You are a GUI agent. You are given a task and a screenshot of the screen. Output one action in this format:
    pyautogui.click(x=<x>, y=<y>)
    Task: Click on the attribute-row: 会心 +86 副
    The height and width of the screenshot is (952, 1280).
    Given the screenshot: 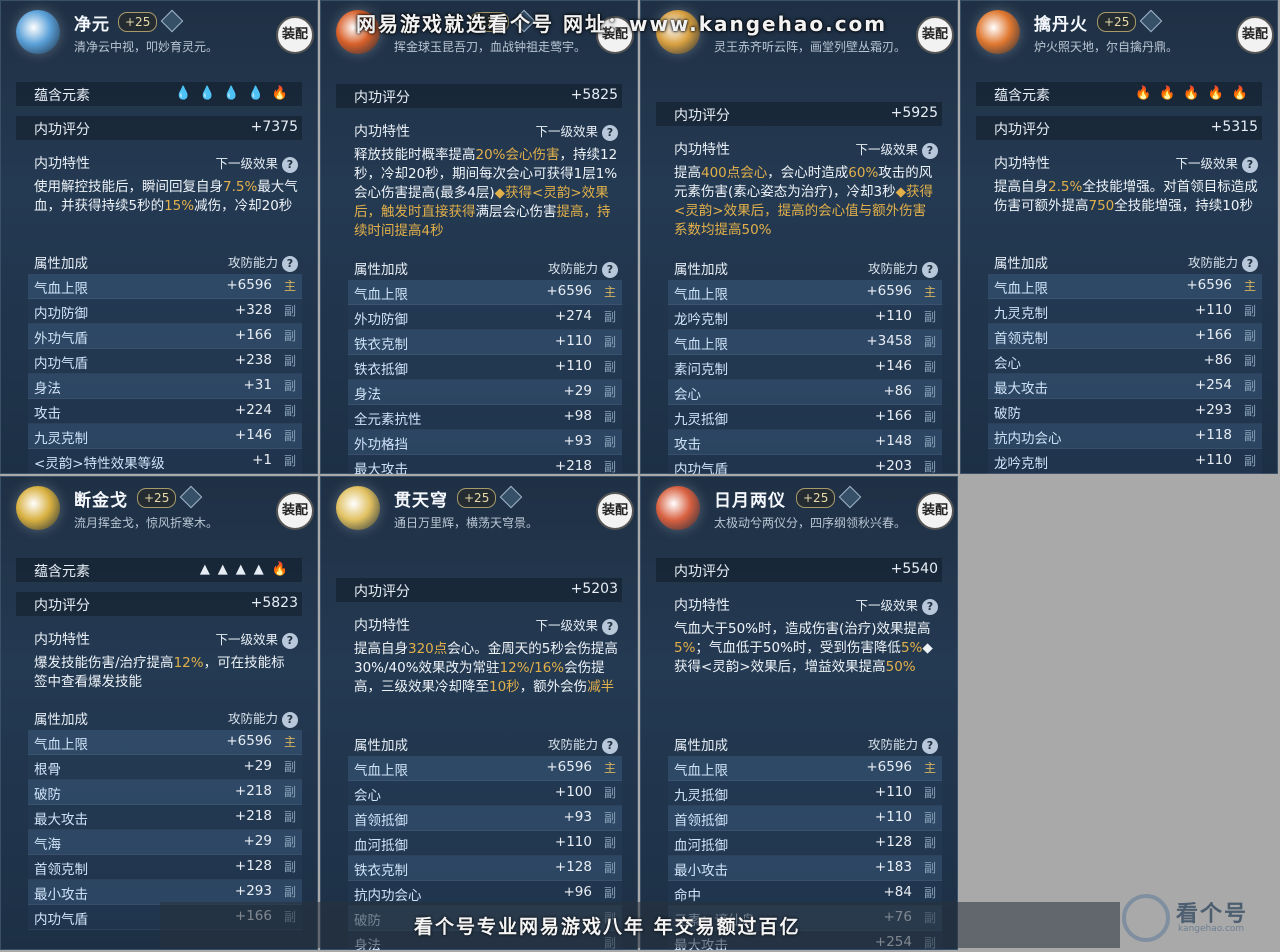 What is the action you would take?
    pyautogui.click(x=1125, y=361)
    